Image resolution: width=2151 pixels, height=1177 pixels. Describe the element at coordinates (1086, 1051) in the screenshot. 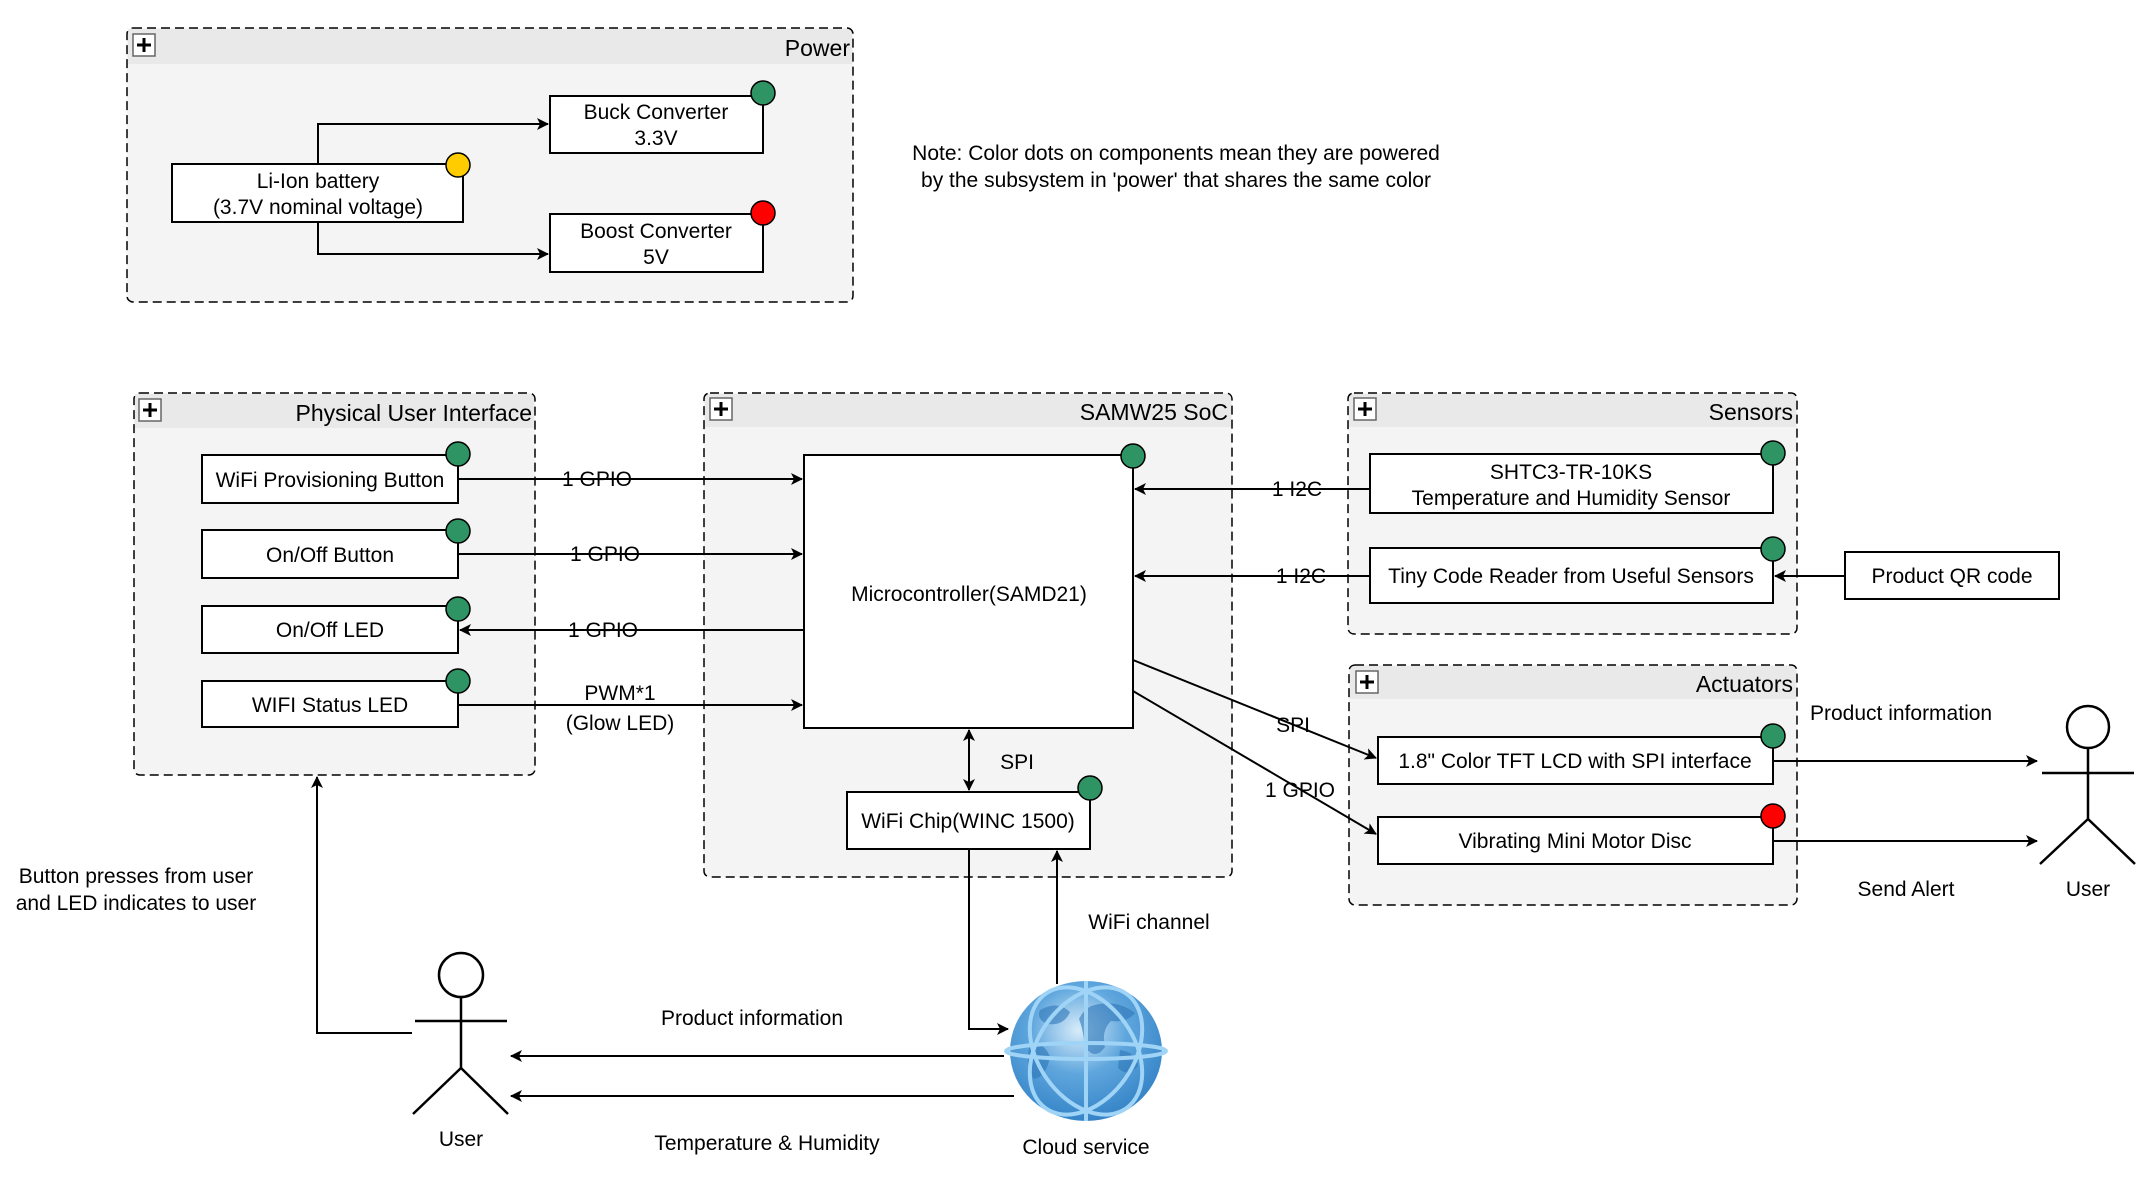

I see `globe-icon` at that location.